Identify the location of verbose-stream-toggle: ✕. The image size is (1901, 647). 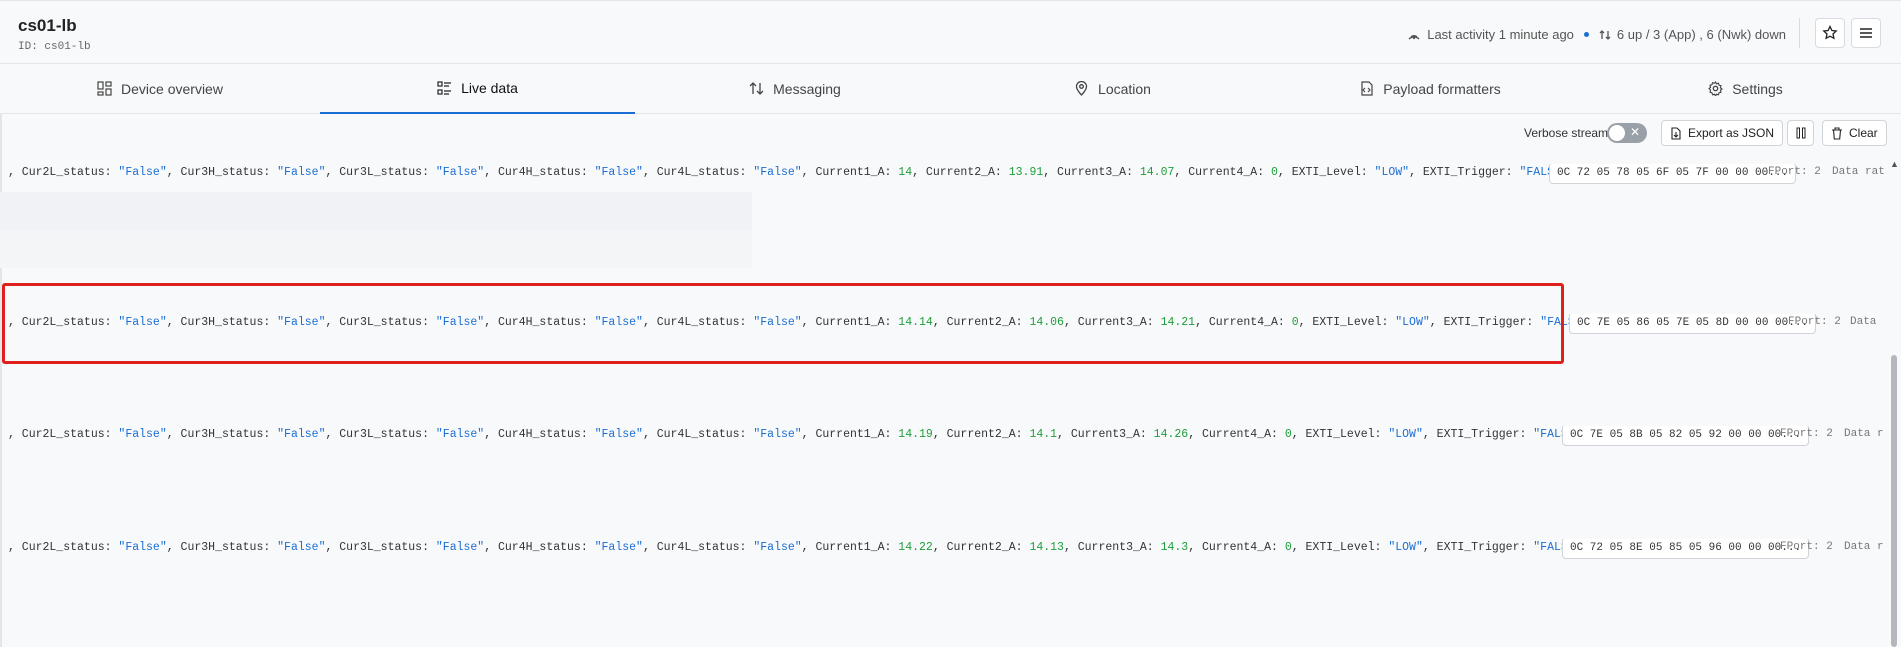
(1627, 133).